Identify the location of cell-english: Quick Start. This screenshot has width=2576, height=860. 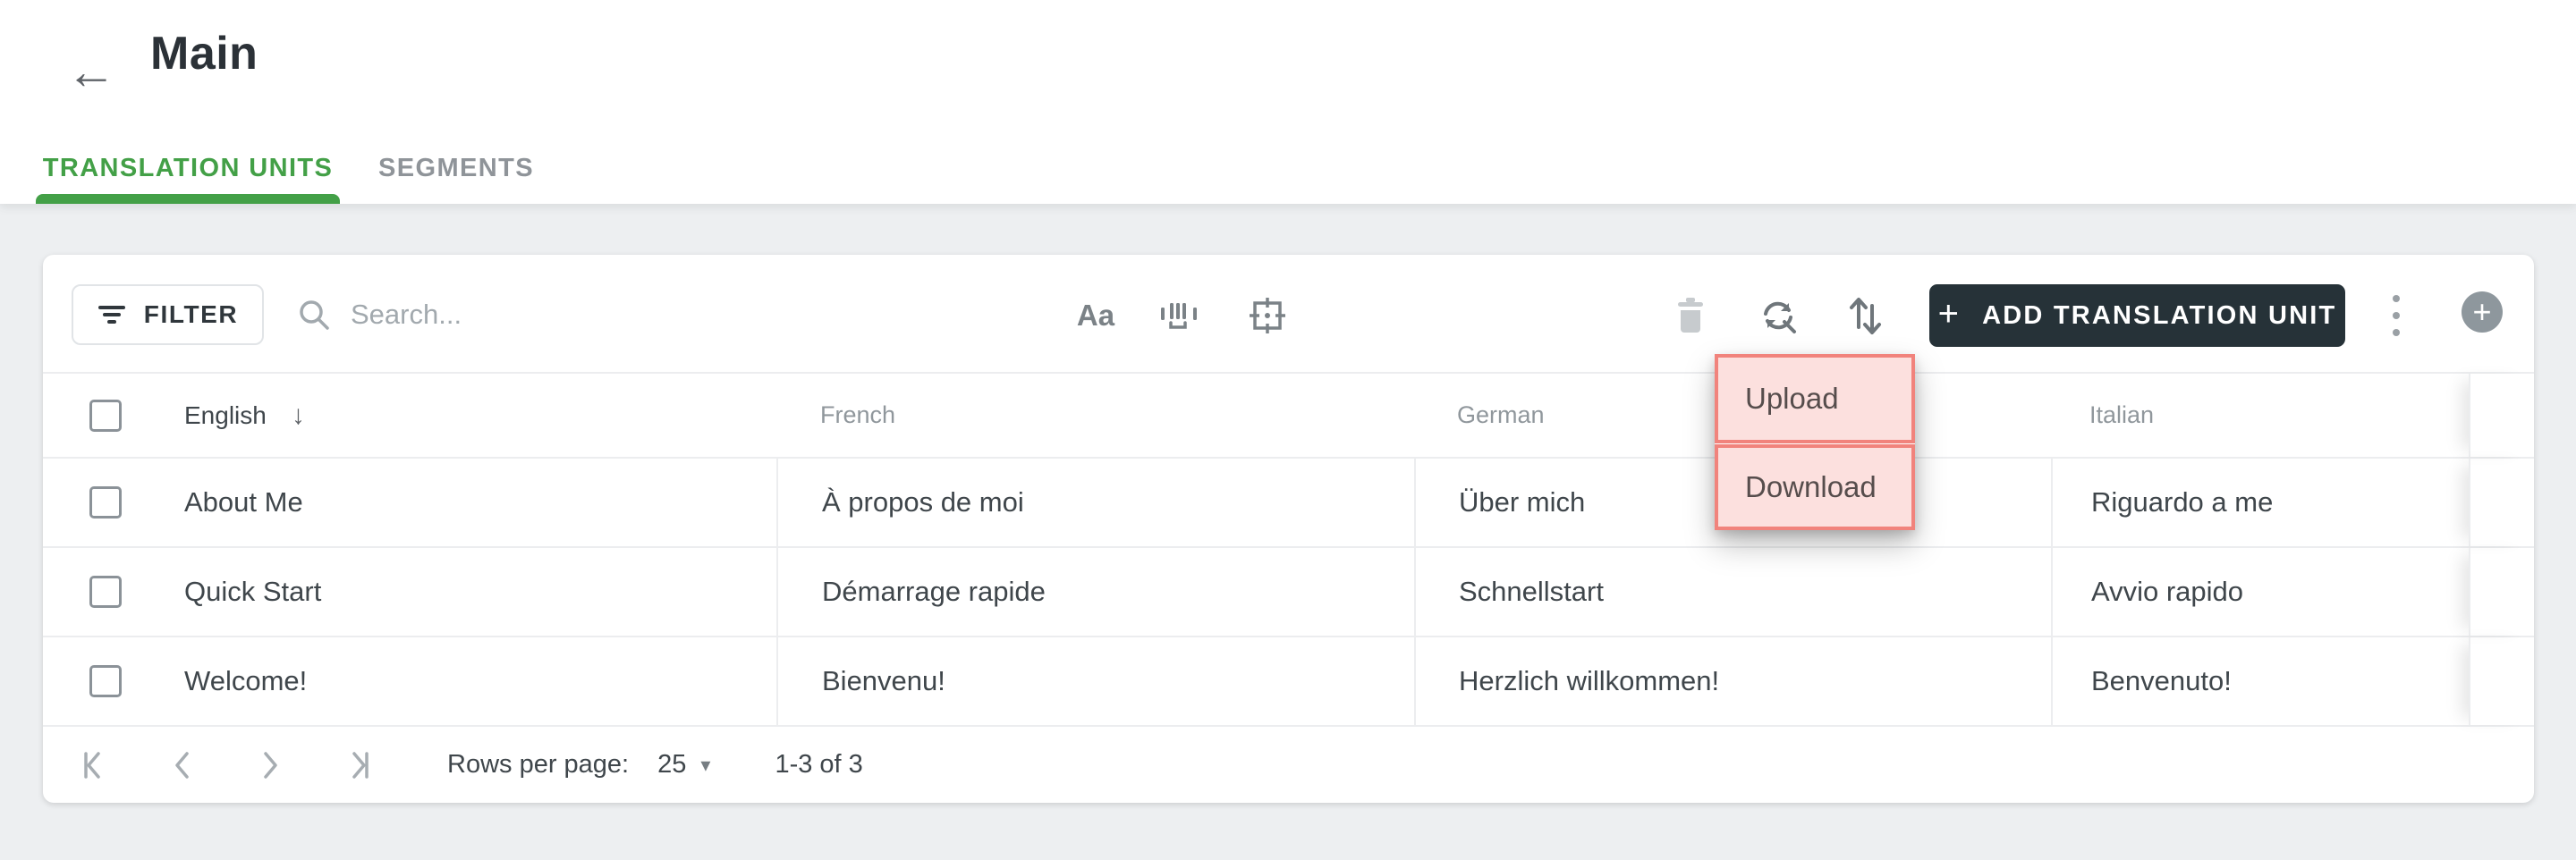
(409, 592).